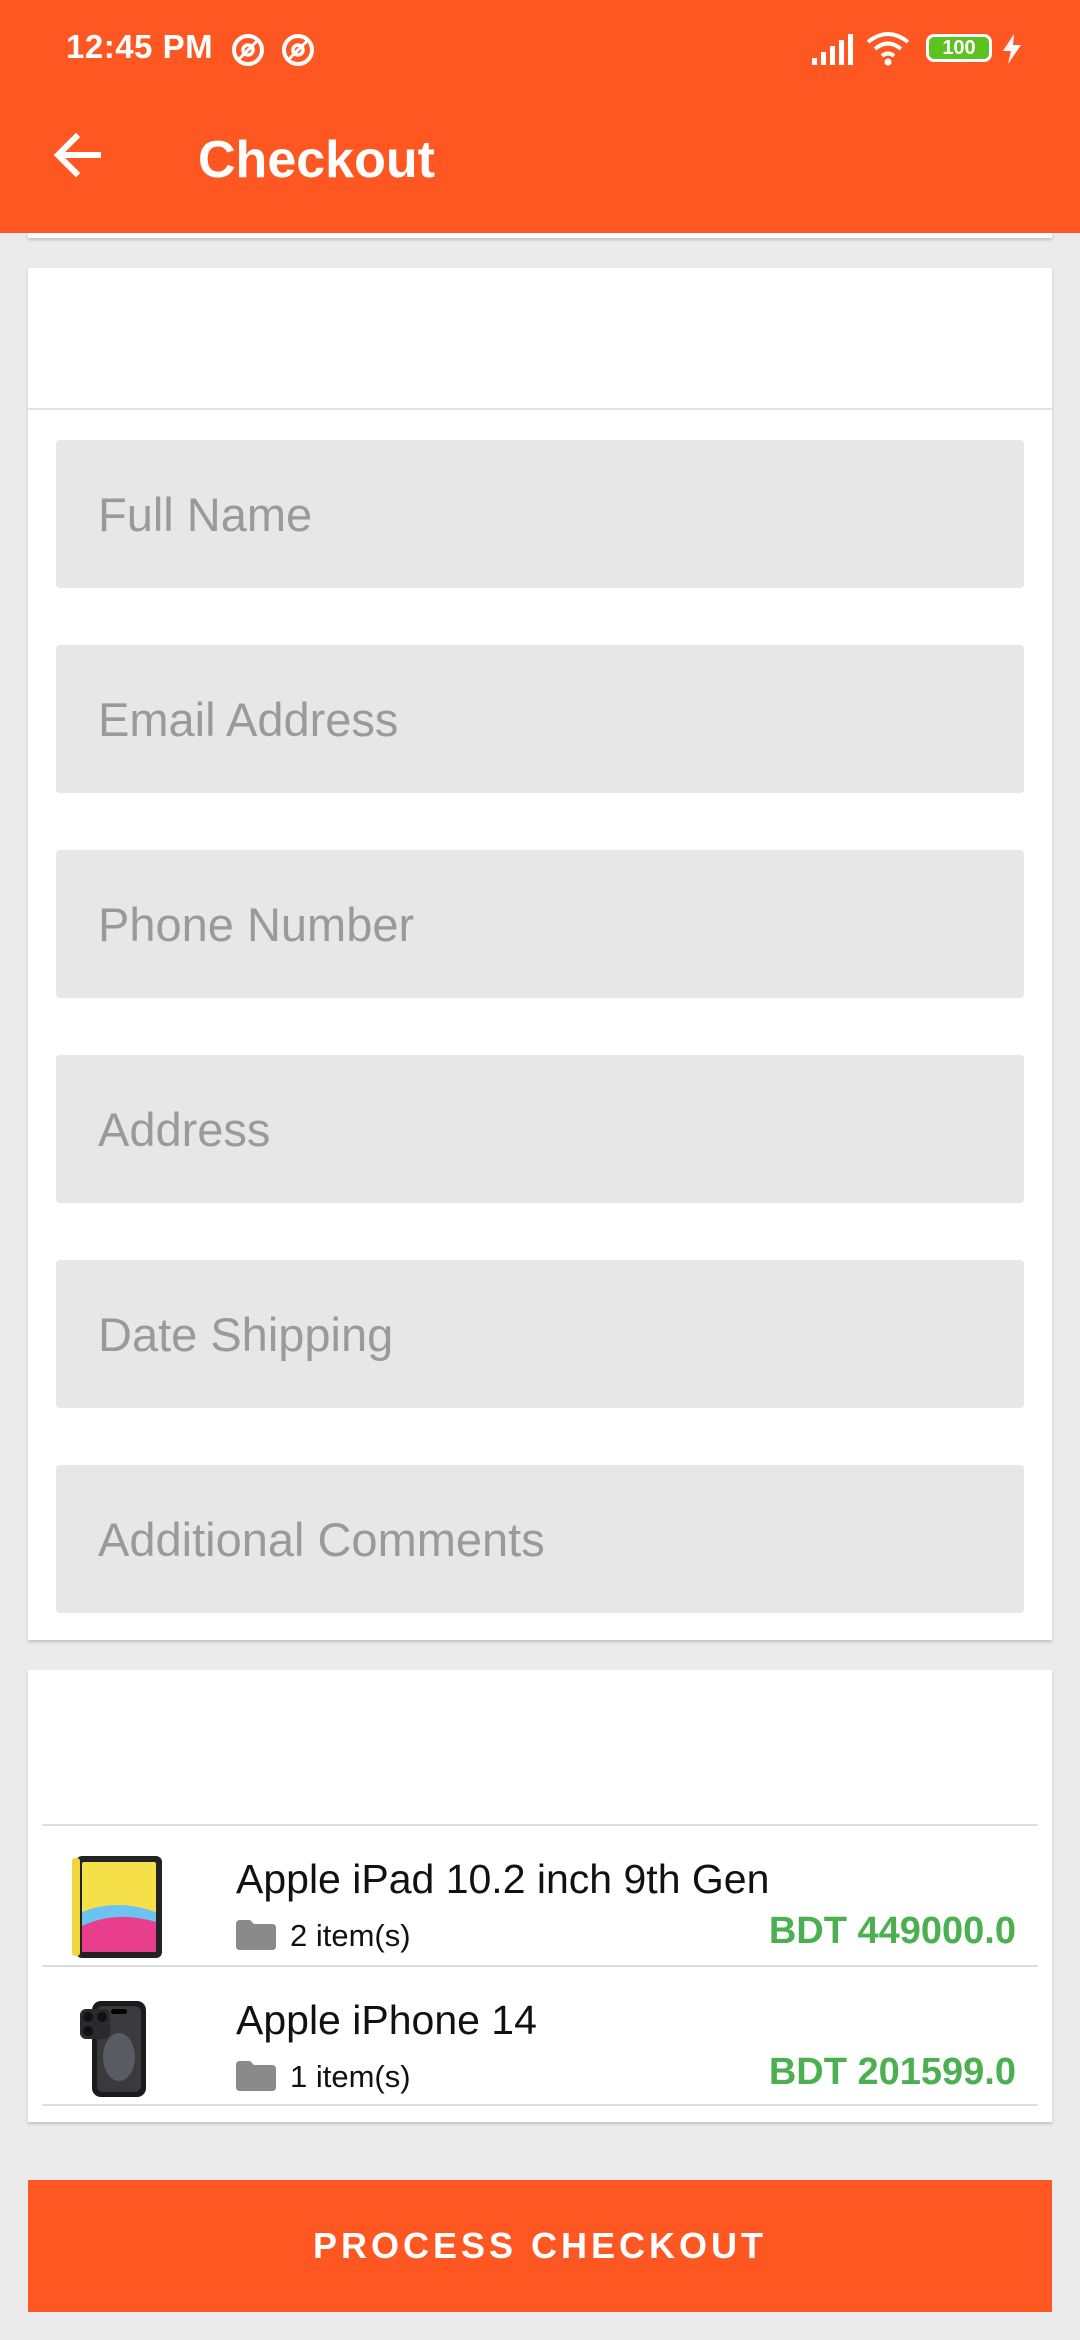 This screenshot has height=2340, width=1080. Describe the element at coordinates (113, 2049) in the screenshot. I see `iphone-icon` at that location.